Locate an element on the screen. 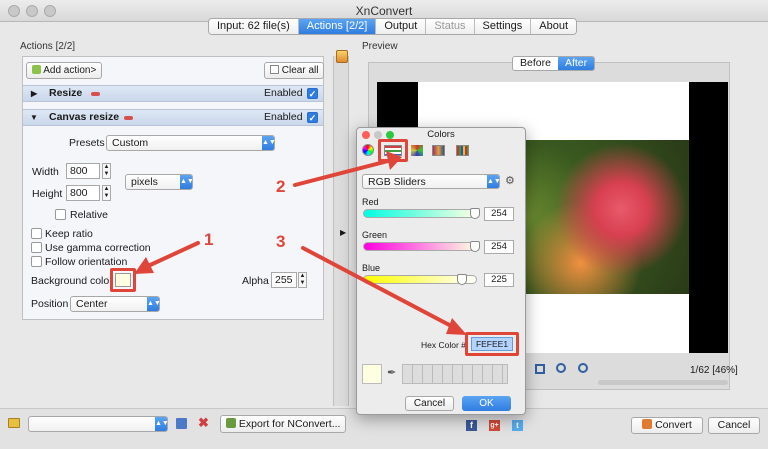  minimize-window-icon is located at coordinates (32, 11).